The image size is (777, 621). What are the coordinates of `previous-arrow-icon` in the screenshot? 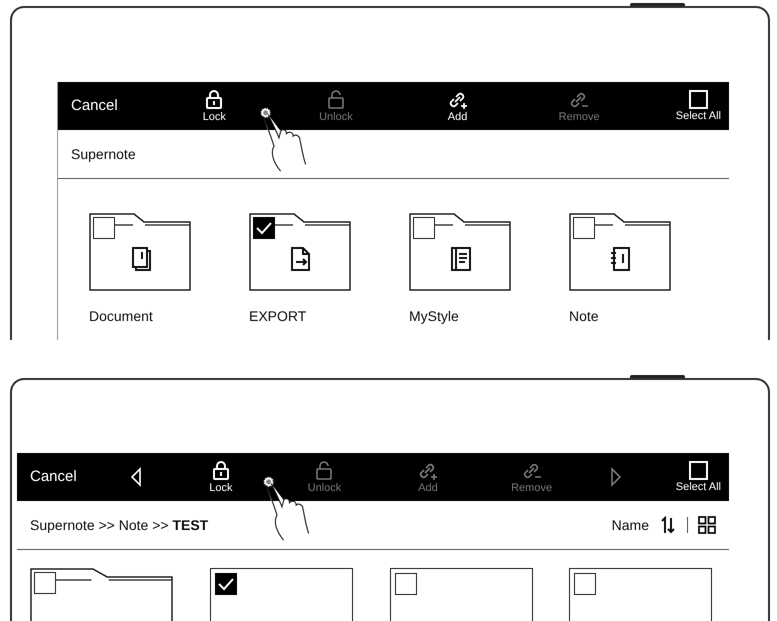 It's located at (136, 477).